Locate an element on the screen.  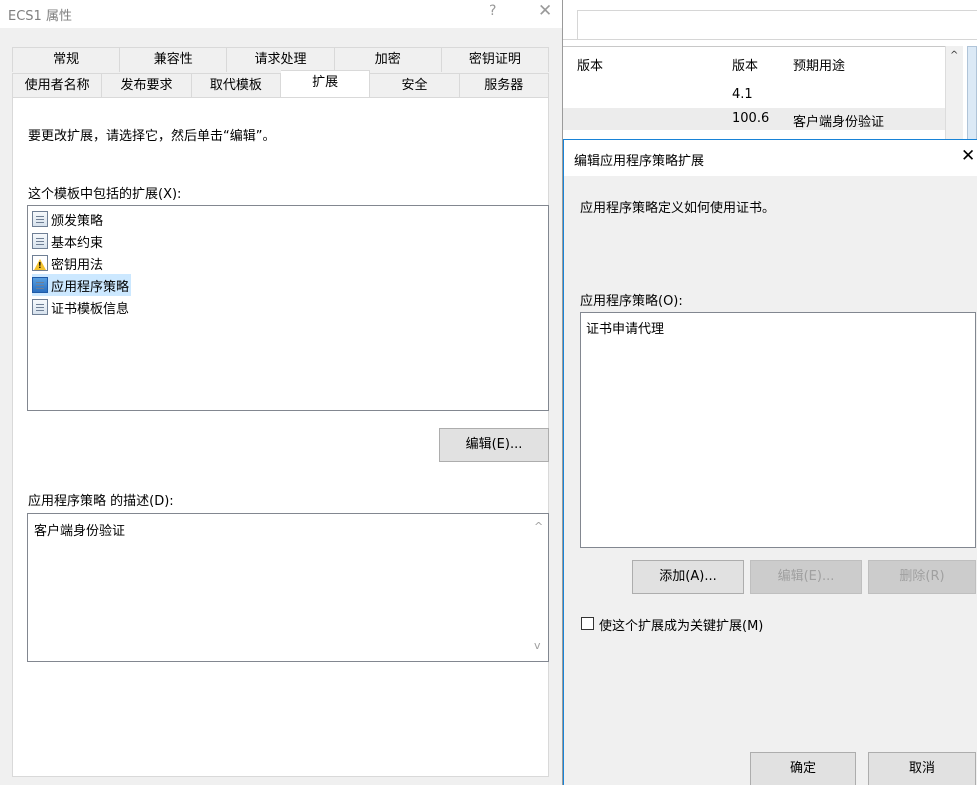
warning-icon: ! is located at coordinates (40, 263).